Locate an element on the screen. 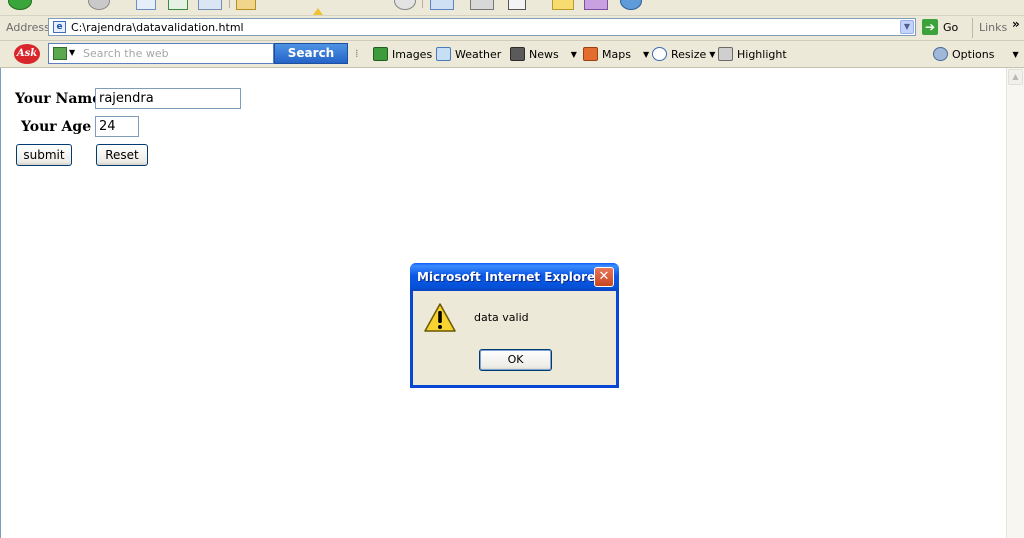 The image size is (1024, 538). submit-button: submit is located at coordinates (44, 155).